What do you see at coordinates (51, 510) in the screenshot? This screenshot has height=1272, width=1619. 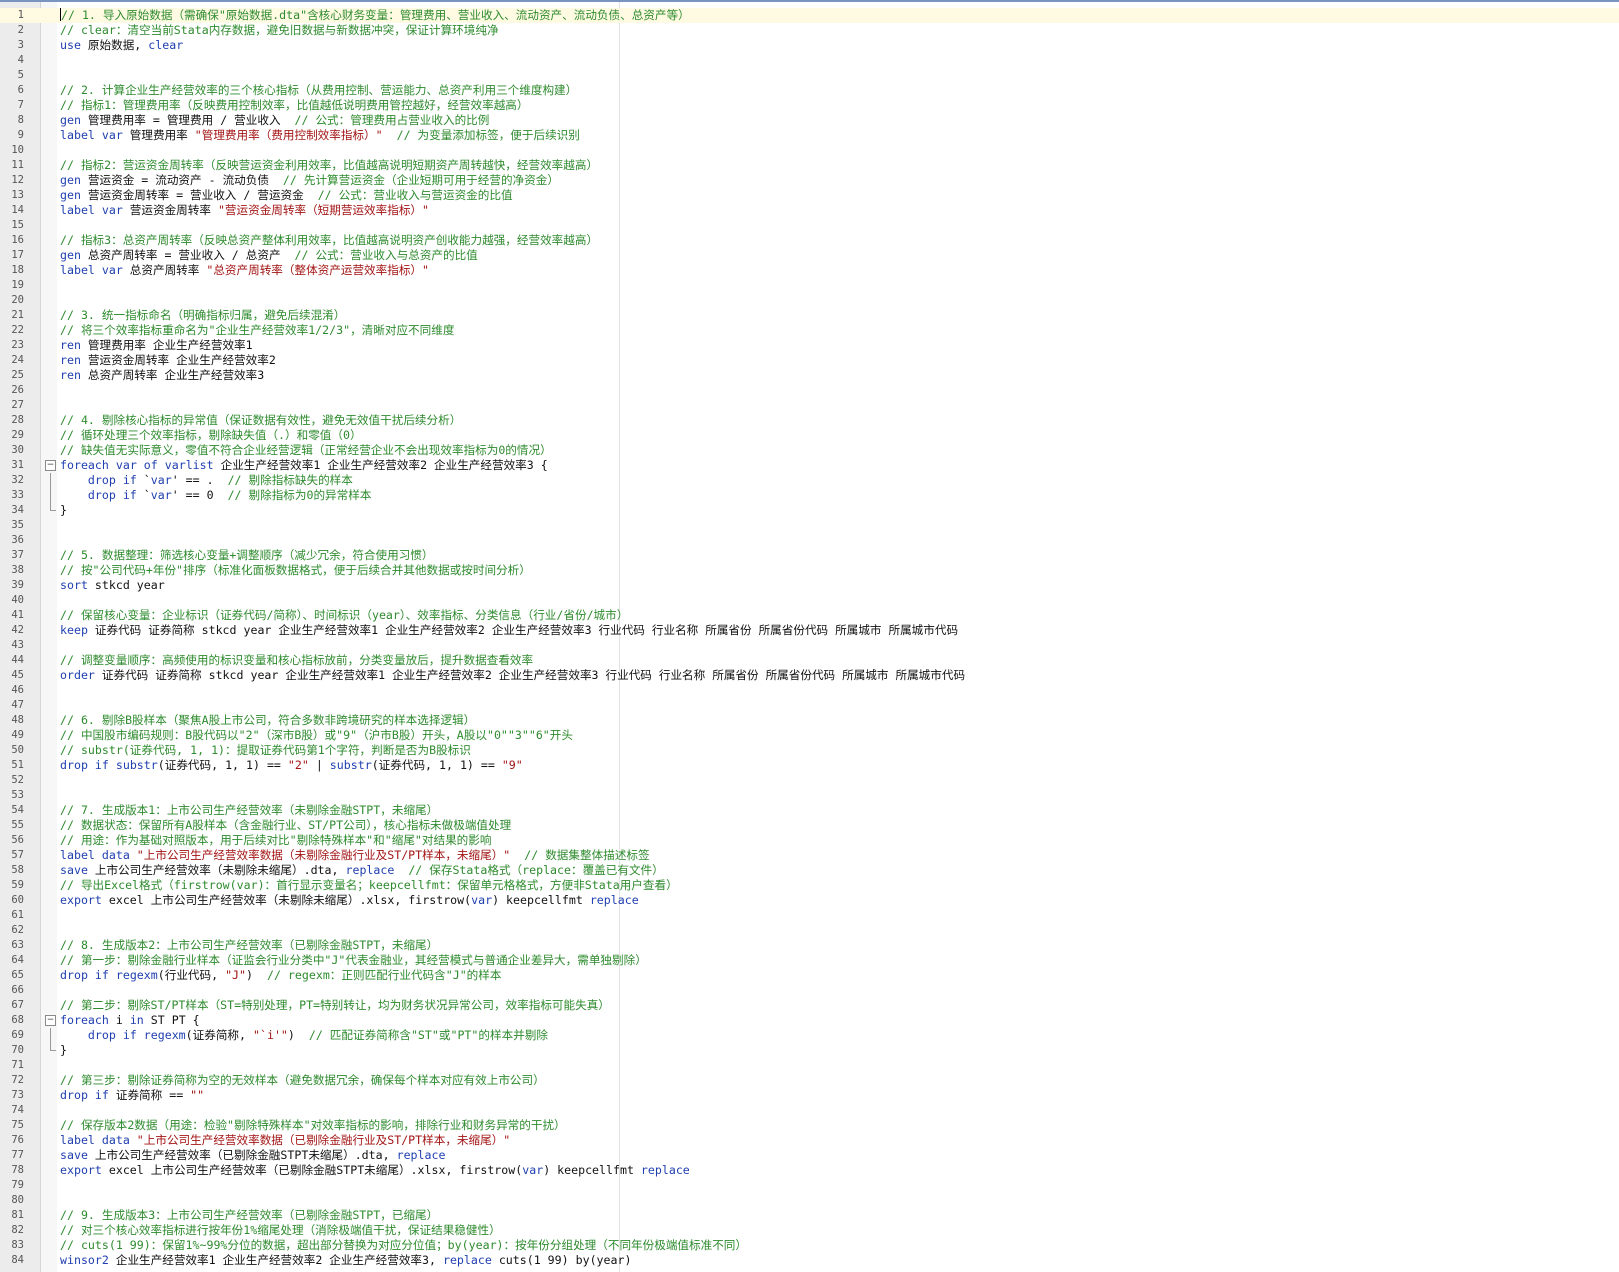 I see `fold-guide-icon` at bounding box center [51, 510].